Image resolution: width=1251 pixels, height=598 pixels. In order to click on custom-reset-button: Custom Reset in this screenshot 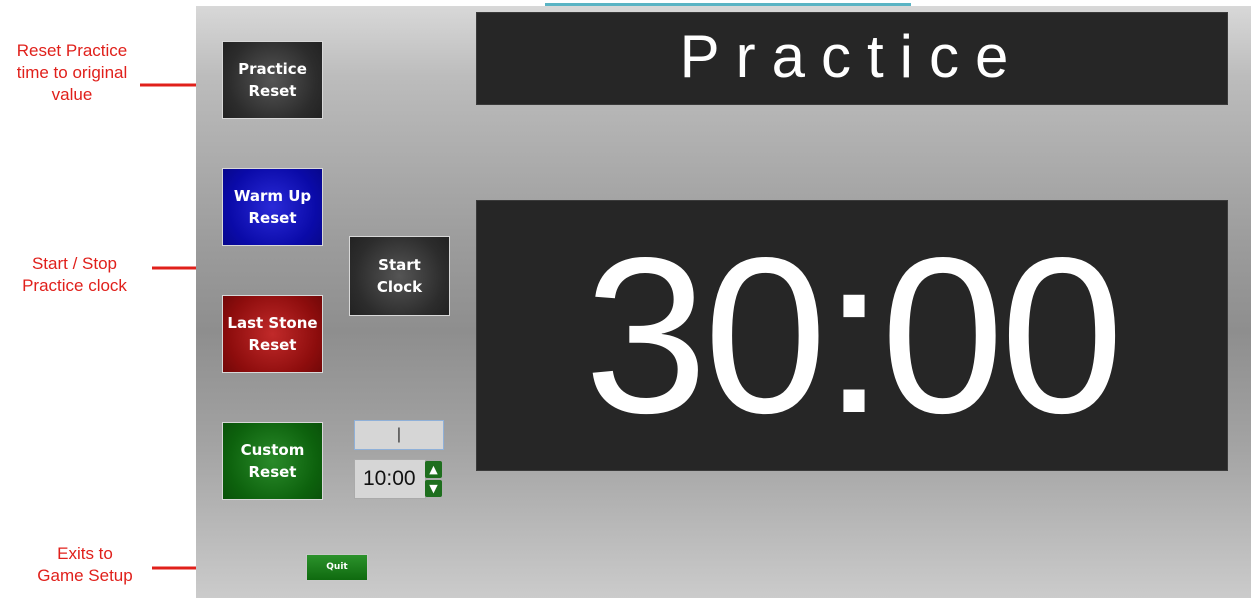, I will do `click(272, 461)`.